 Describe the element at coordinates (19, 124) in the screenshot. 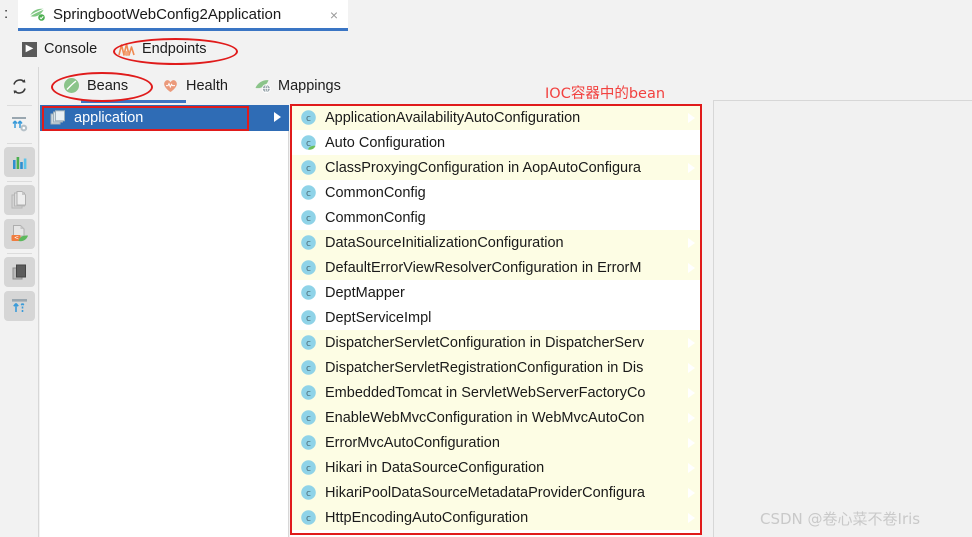

I see `expand-collapse-icon` at that location.